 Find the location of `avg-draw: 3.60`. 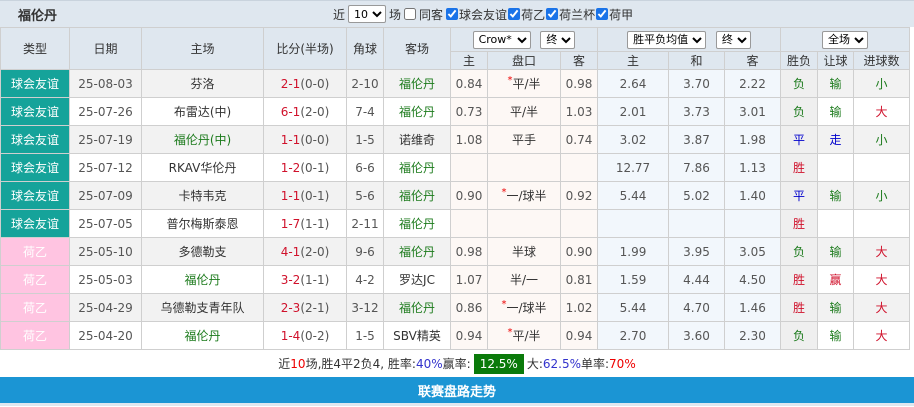

avg-draw: 3.60 is located at coordinates (696, 335).